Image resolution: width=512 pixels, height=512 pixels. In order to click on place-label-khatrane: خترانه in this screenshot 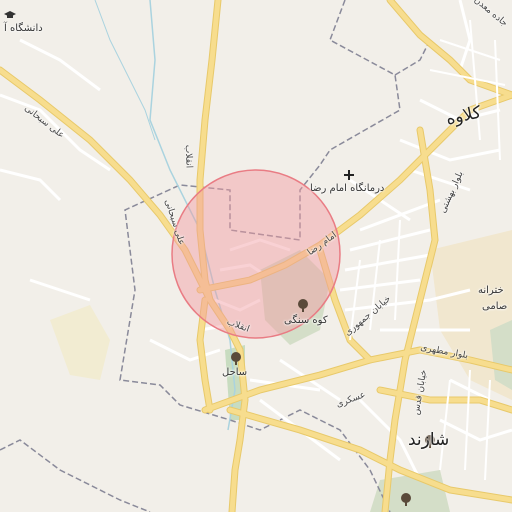, I will do `click(491, 291)`.